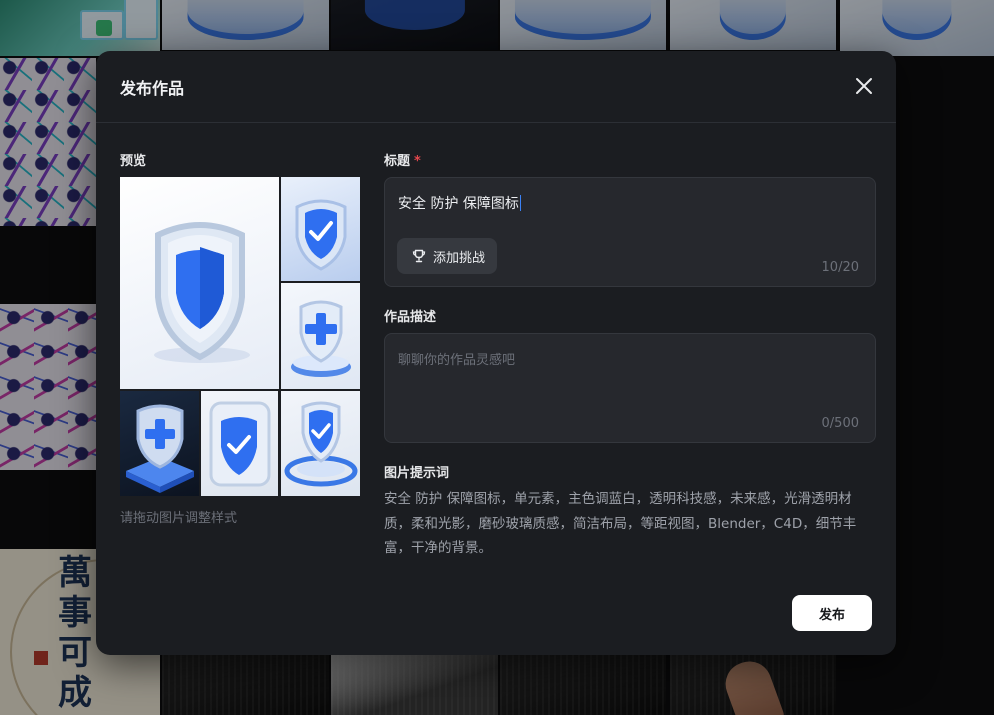 Image resolution: width=994 pixels, height=715 pixels. I want to click on required-mark: *, so click(417, 161).